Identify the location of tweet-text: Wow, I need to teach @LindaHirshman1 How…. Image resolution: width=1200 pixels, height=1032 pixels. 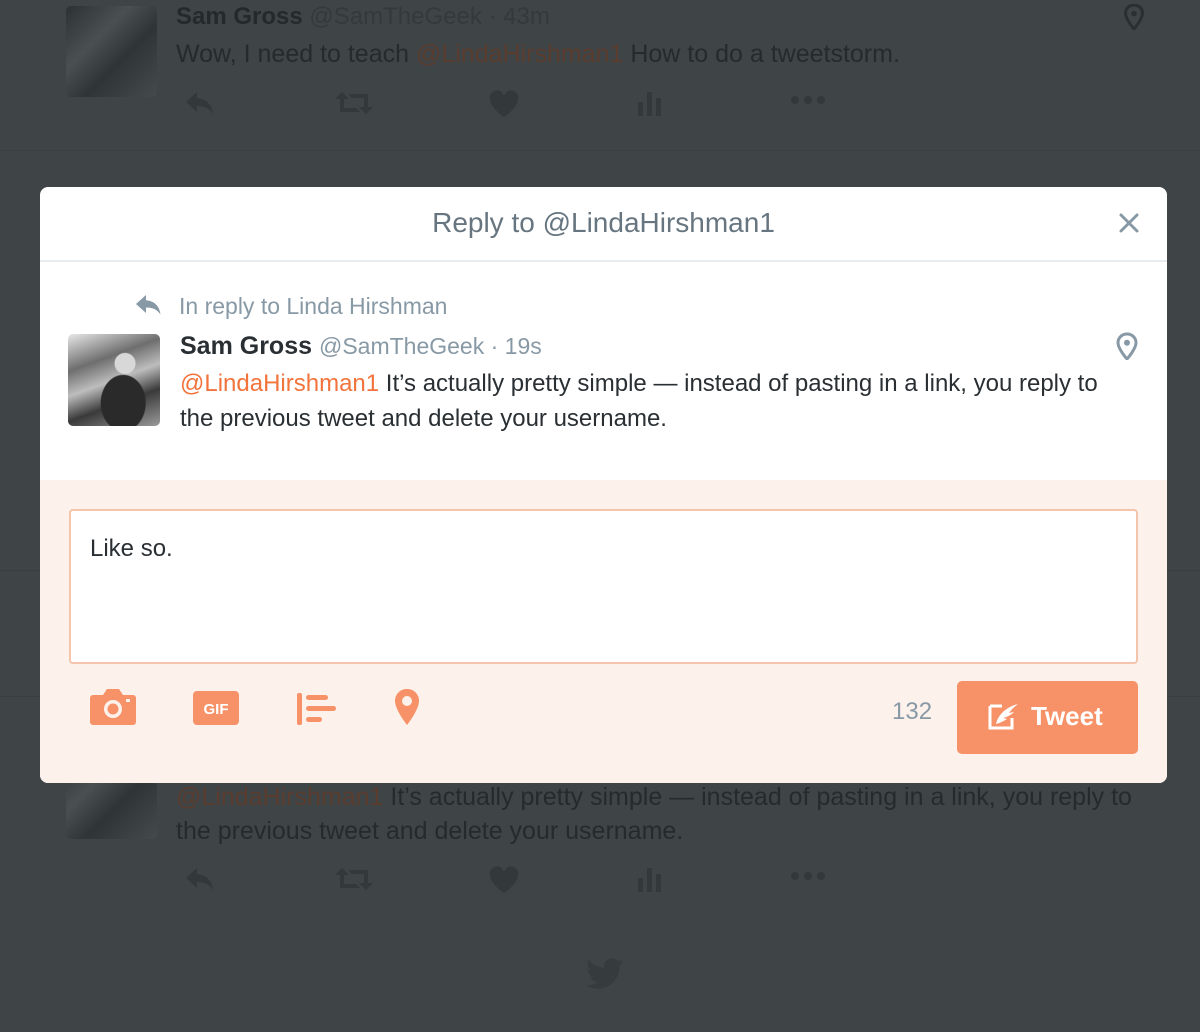
(538, 54).